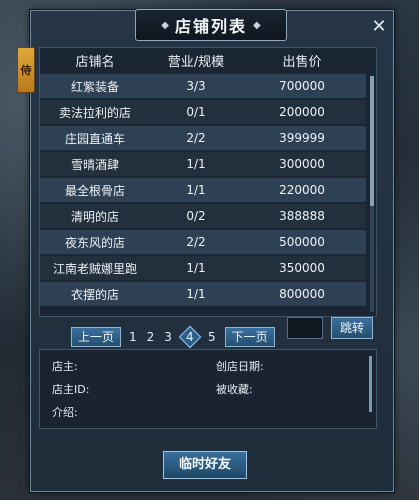 Image resolution: width=419 pixels, height=500 pixels. What do you see at coordinates (302, 112) in the screenshot?
I see `price-cell: 200000` at bounding box center [302, 112].